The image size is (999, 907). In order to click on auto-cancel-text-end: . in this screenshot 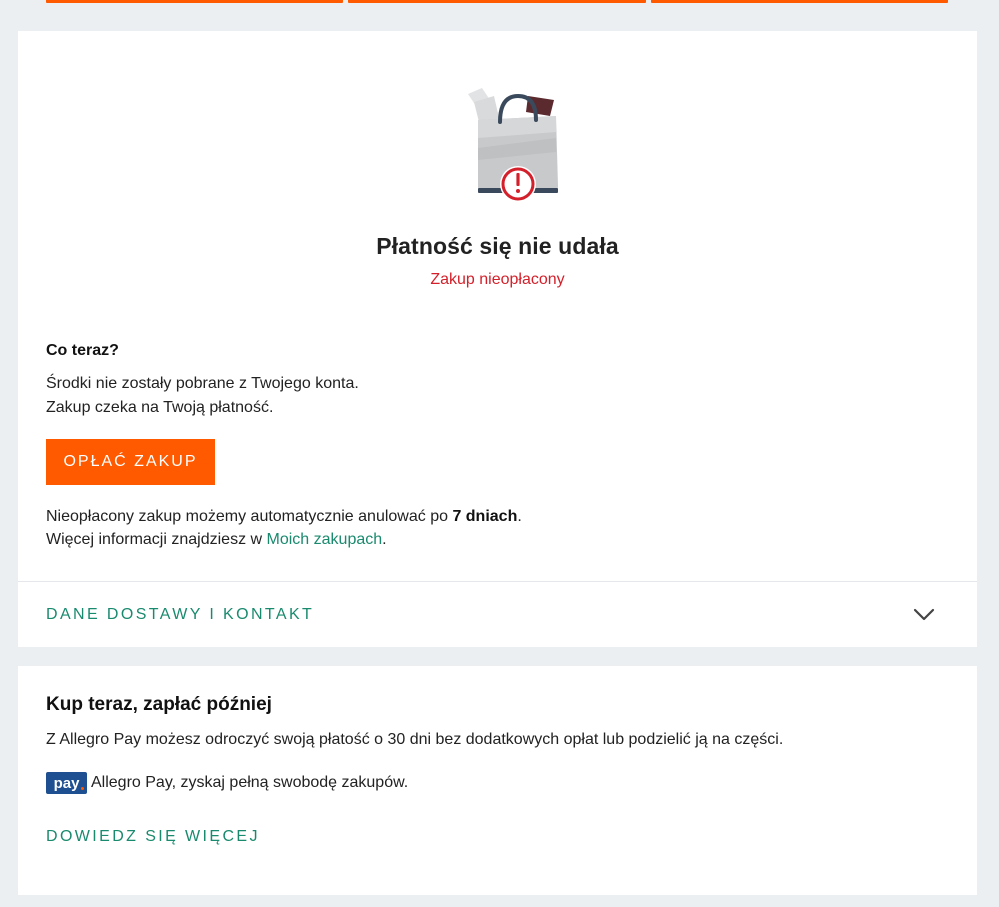, I will do `click(519, 516)`.